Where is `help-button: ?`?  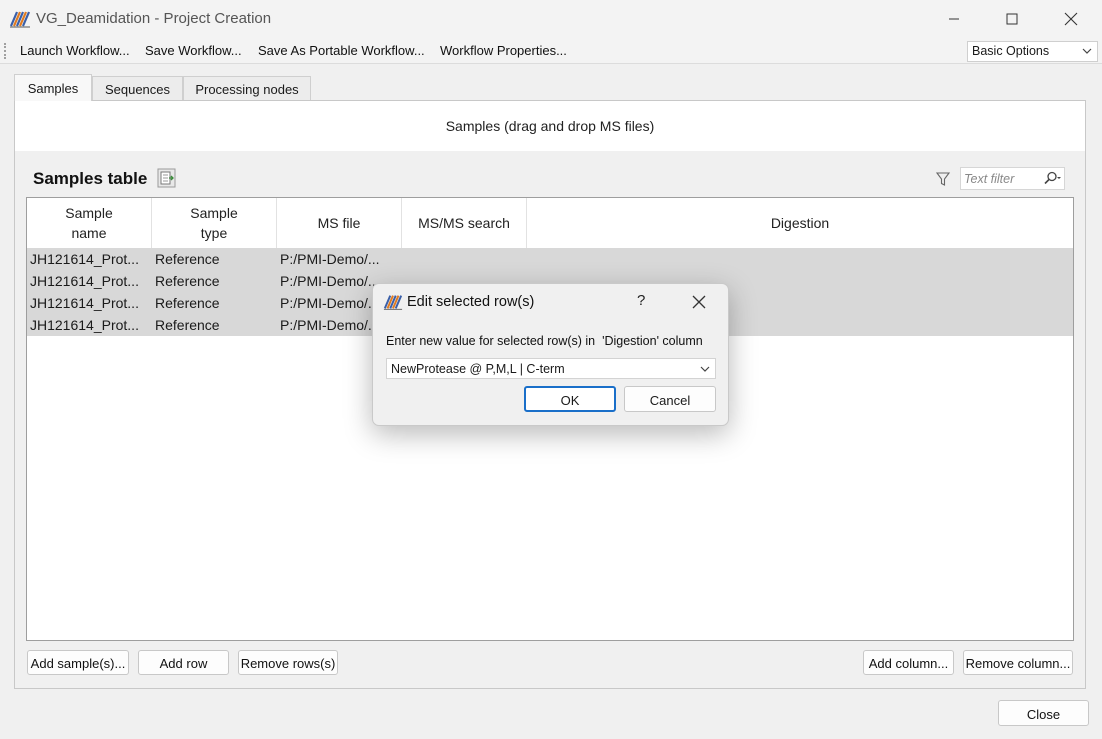 help-button: ? is located at coordinates (641, 300).